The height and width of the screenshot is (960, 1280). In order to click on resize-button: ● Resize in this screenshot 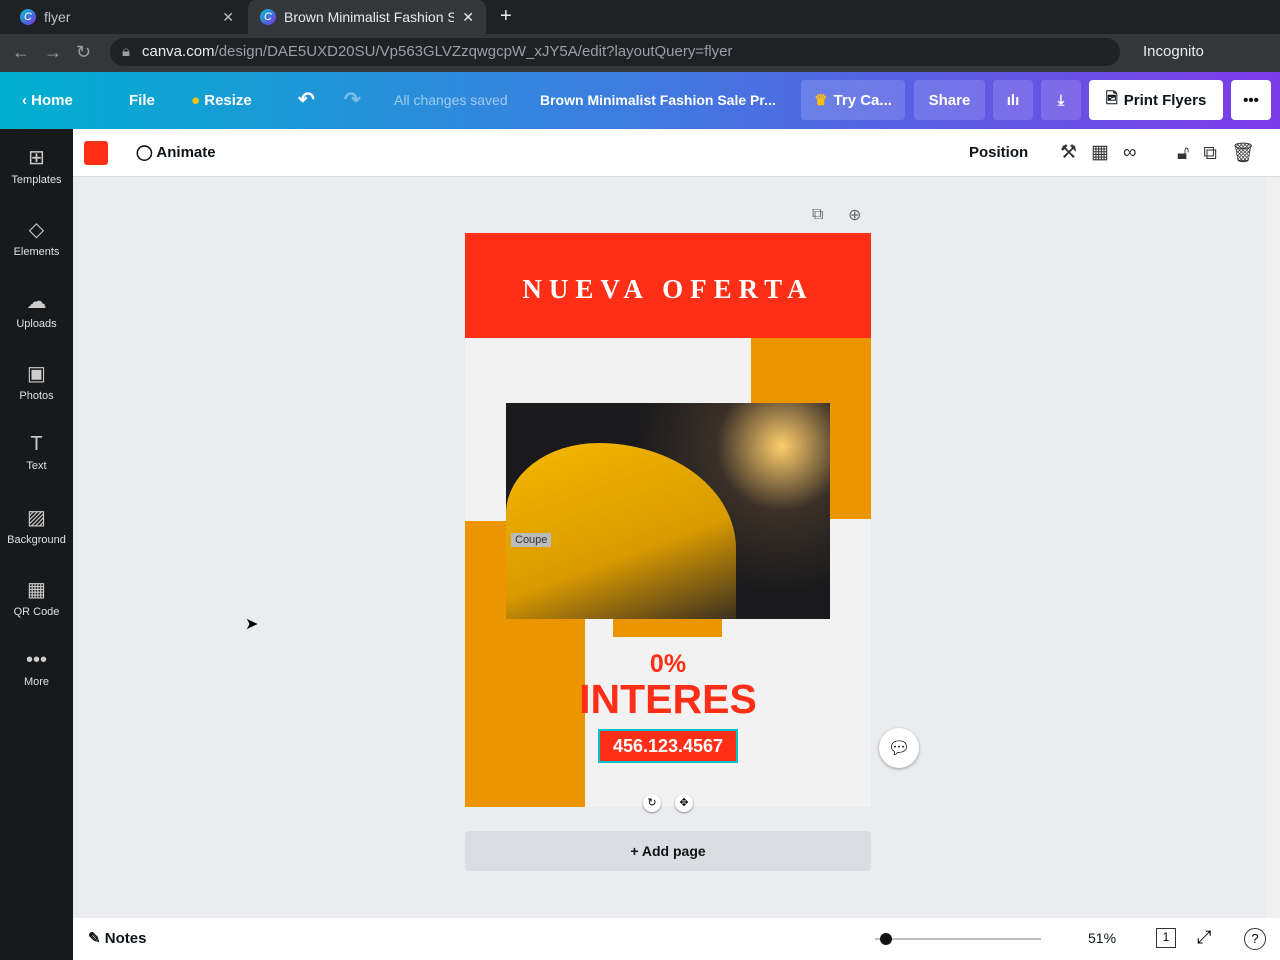, I will do `click(221, 100)`.